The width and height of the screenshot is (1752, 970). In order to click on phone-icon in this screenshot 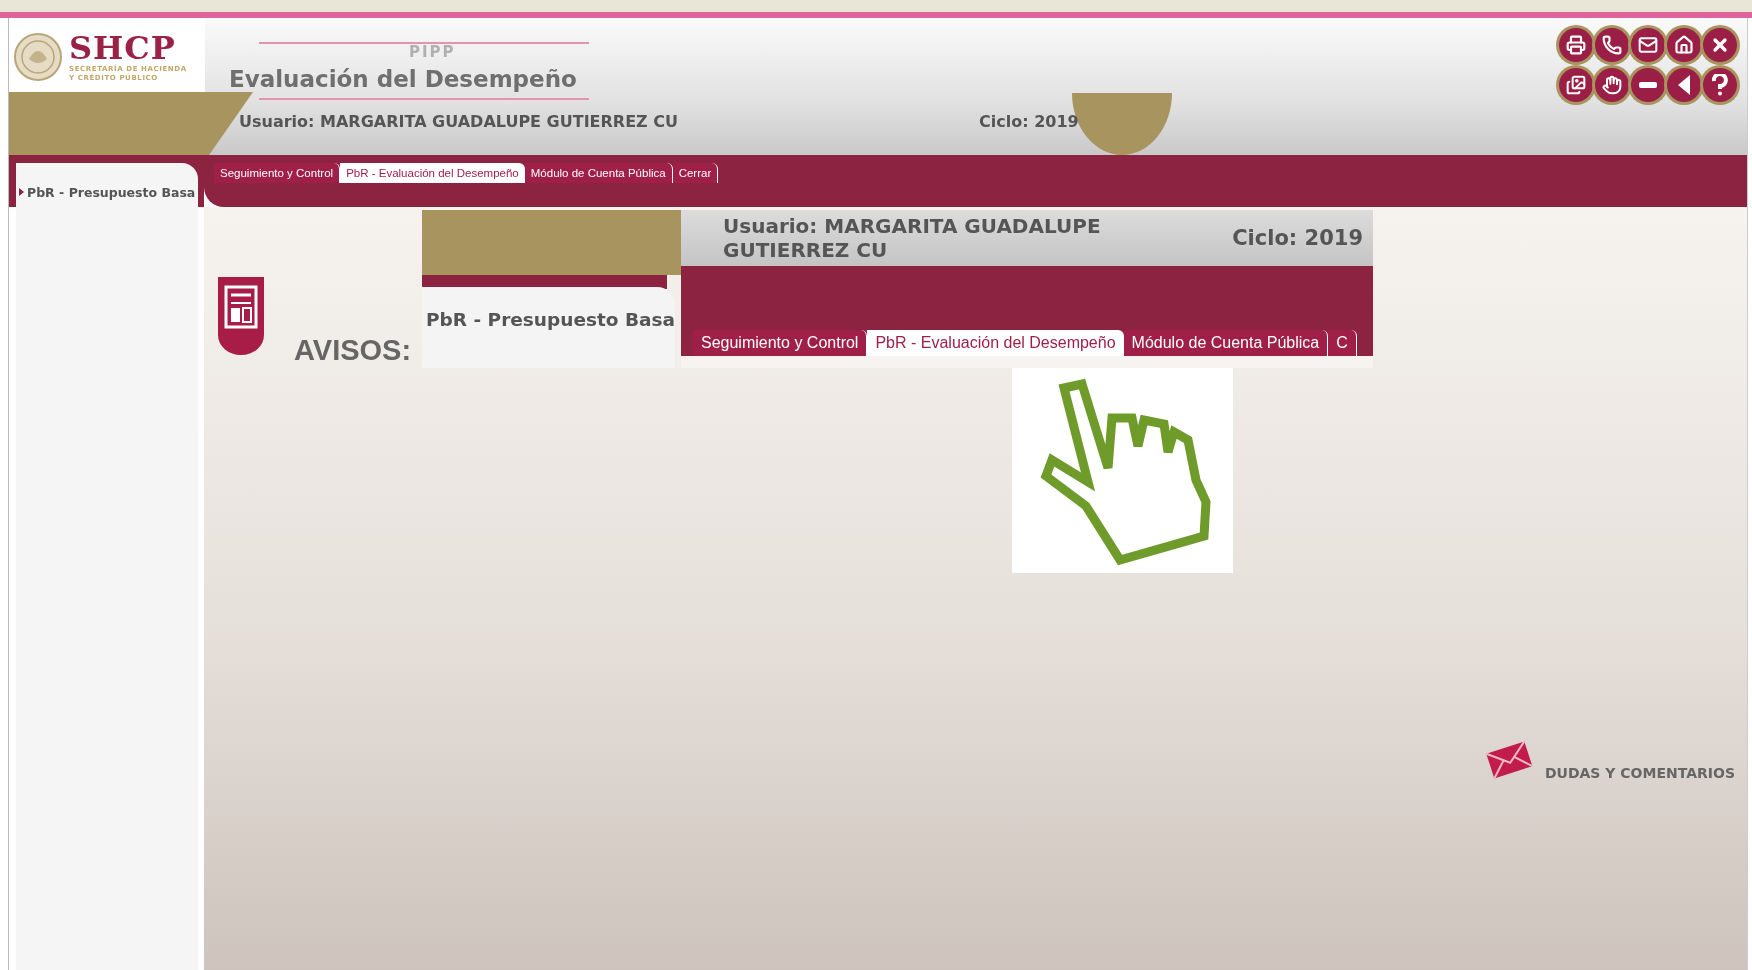, I will do `click(1612, 45)`.